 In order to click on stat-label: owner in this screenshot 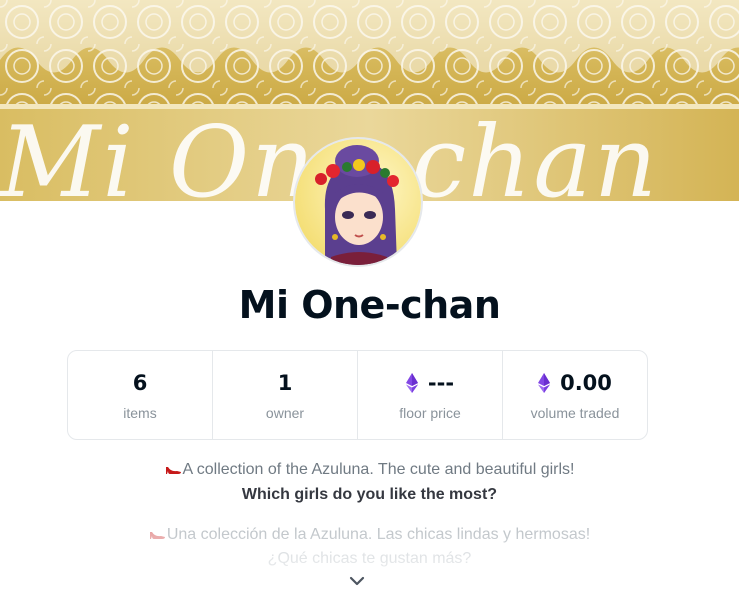, I will do `click(285, 413)`.